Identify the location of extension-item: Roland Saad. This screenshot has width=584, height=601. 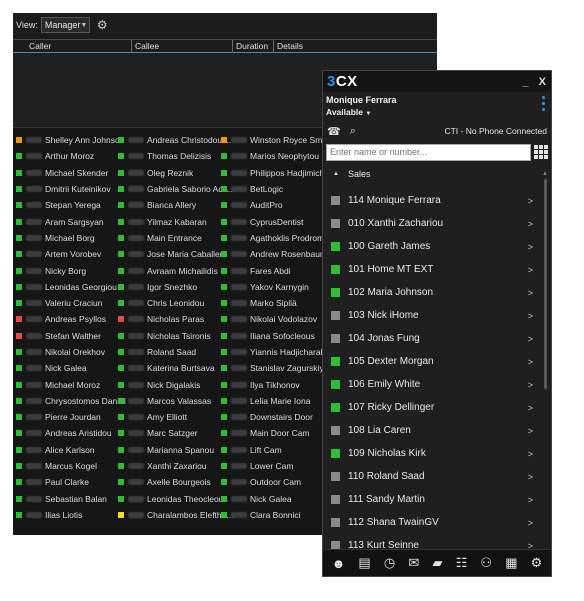
(176, 352).